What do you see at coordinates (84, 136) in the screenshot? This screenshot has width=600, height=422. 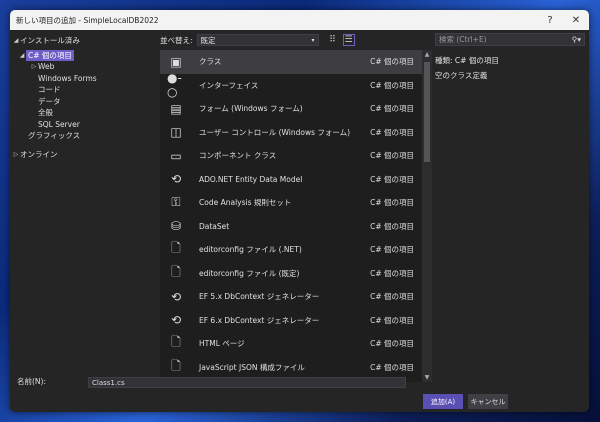 I see `tree-node-graphics: グラフィックス` at bounding box center [84, 136].